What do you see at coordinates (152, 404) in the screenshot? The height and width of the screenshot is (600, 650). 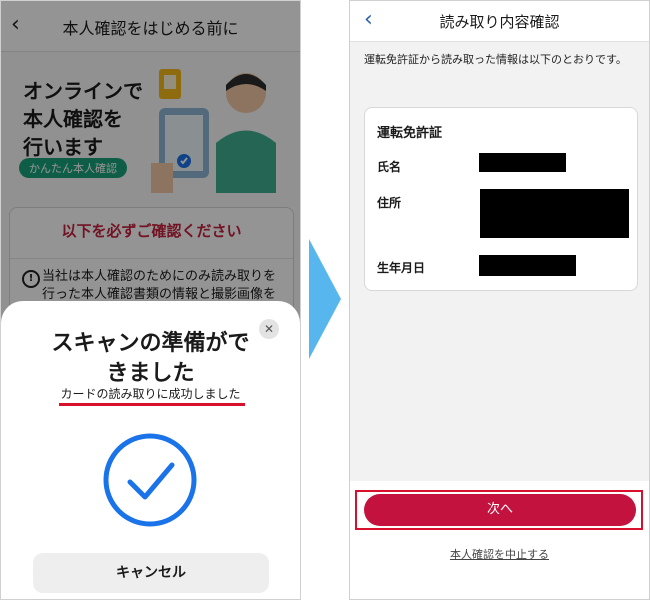 I see `subtitle-highlight-underline` at bounding box center [152, 404].